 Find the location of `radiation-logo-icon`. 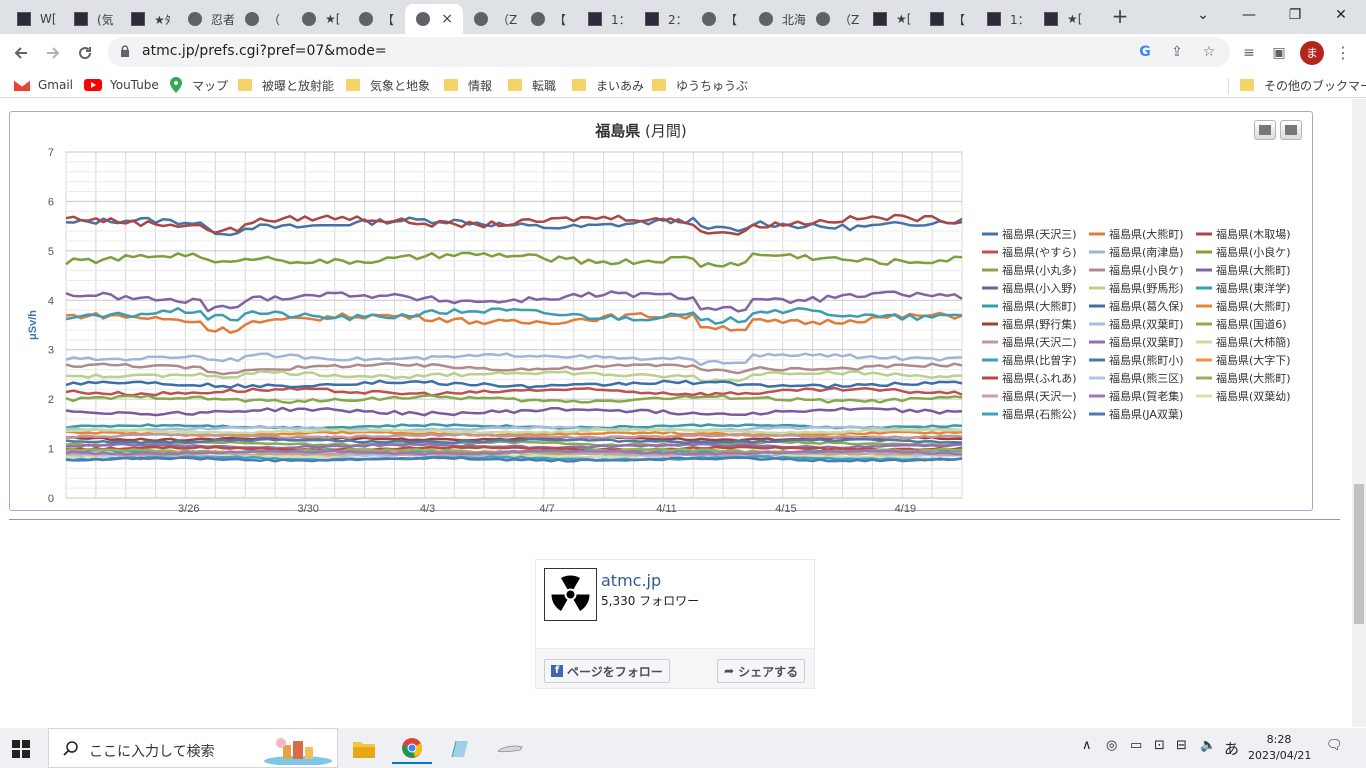

radiation-logo-icon is located at coordinates (570, 594).